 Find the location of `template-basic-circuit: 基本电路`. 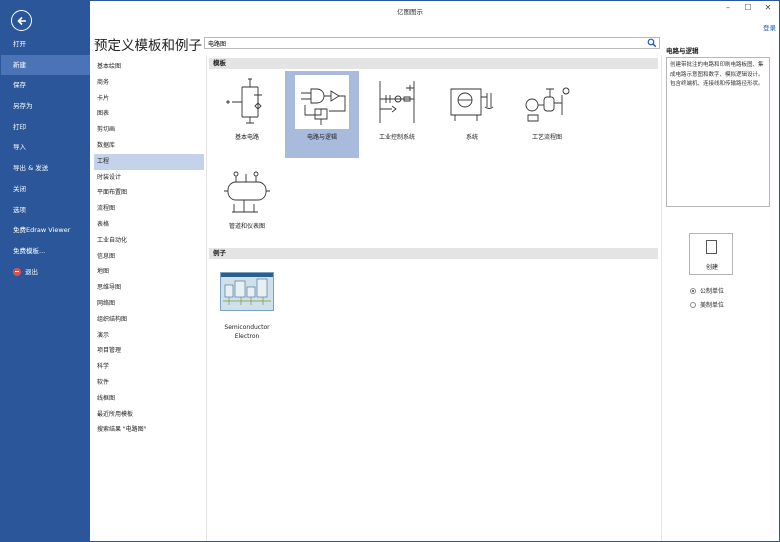

template-basic-circuit: 基本电路 is located at coordinates (247, 114).